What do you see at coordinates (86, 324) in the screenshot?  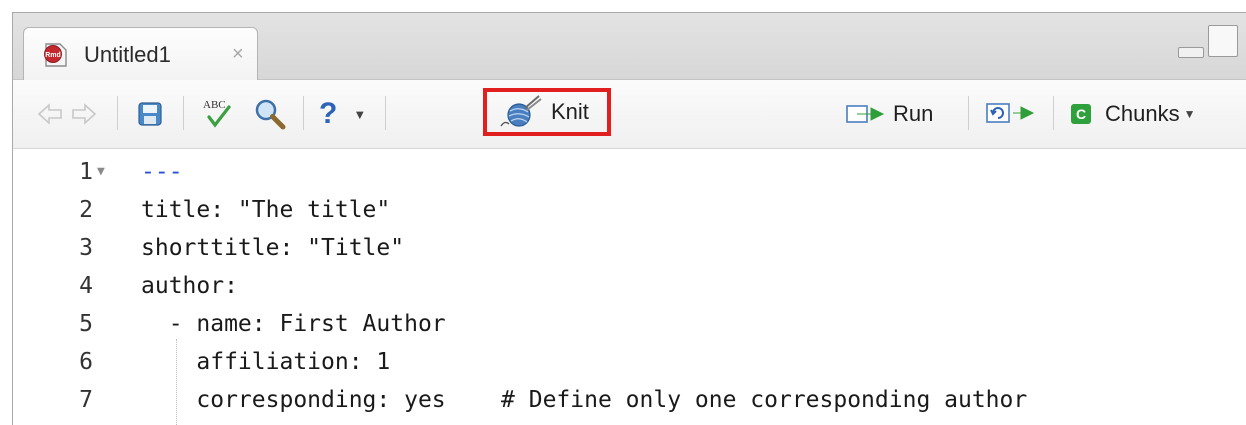 I see `line-number: 5` at bounding box center [86, 324].